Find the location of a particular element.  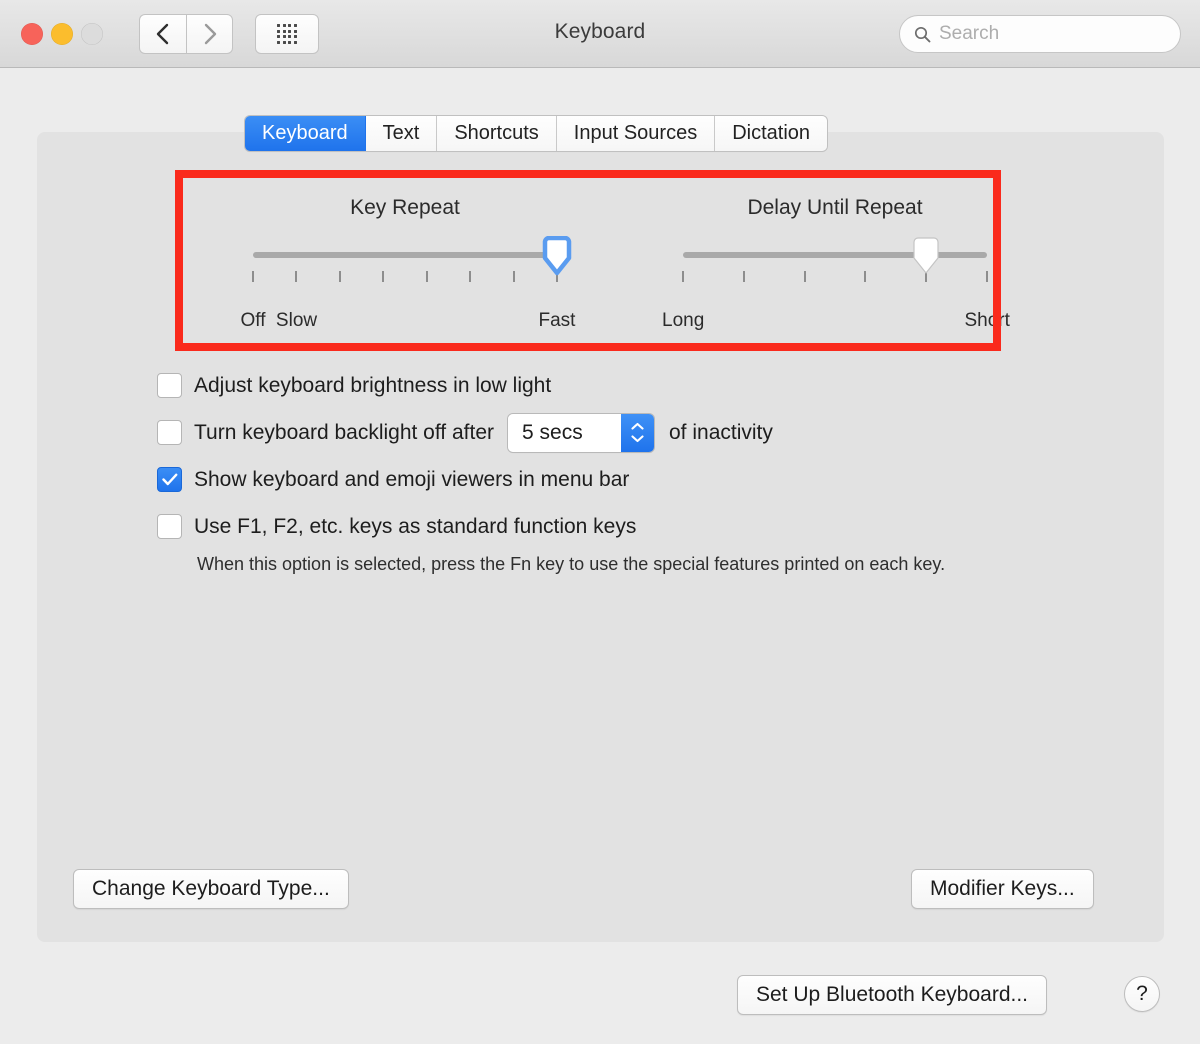

key-repeat-labels: Off Slow Fast is located at coordinates (408, 323).